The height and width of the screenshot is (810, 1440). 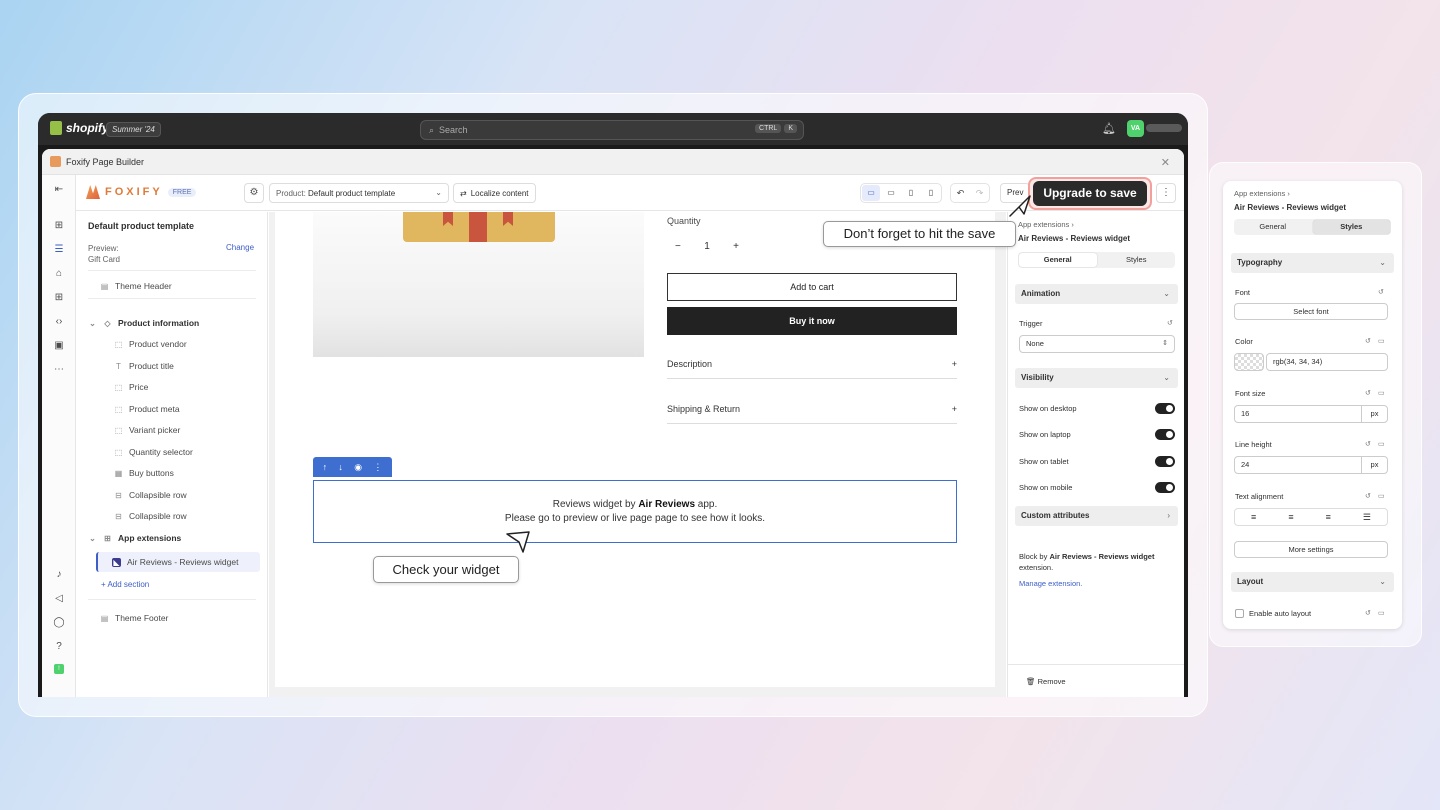 What do you see at coordinates (871, 193) in the screenshot?
I see `desktop-view-icon: ▭` at bounding box center [871, 193].